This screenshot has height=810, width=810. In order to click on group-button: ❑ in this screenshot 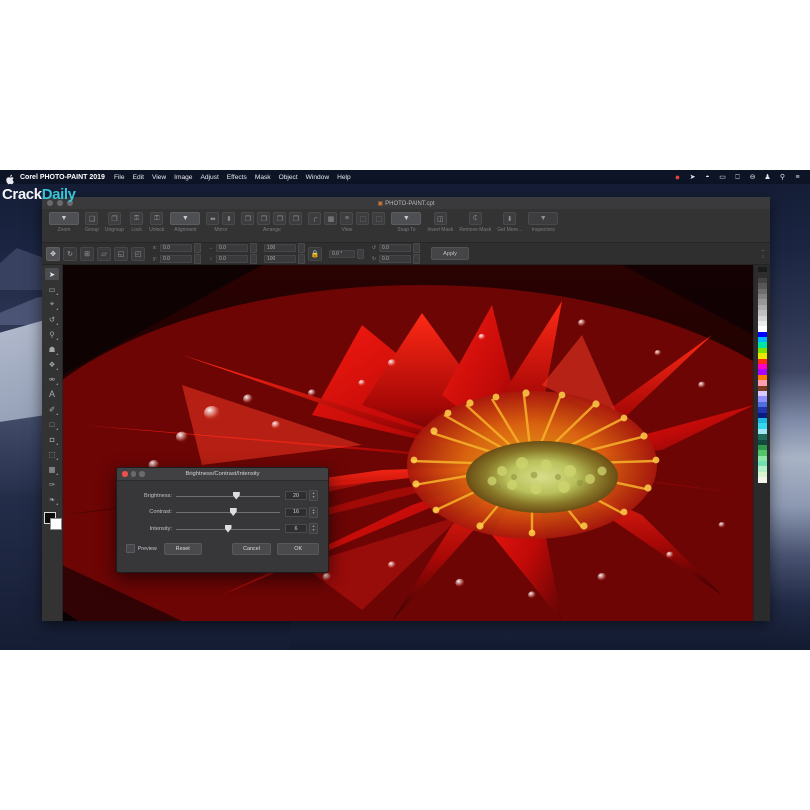, I will do `click(92, 218)`.